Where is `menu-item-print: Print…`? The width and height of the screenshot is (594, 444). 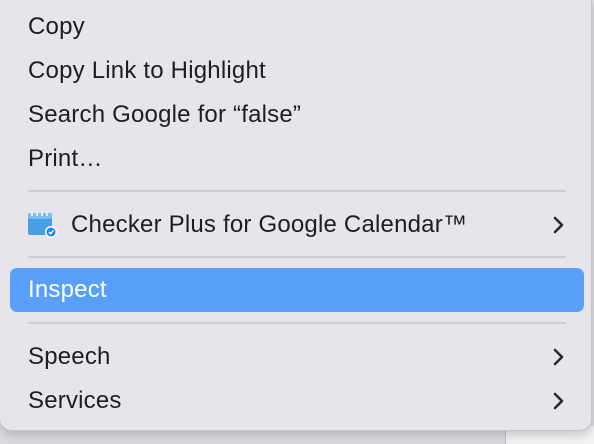 menu-item-print: Print… is located at coordinates (297, 159).